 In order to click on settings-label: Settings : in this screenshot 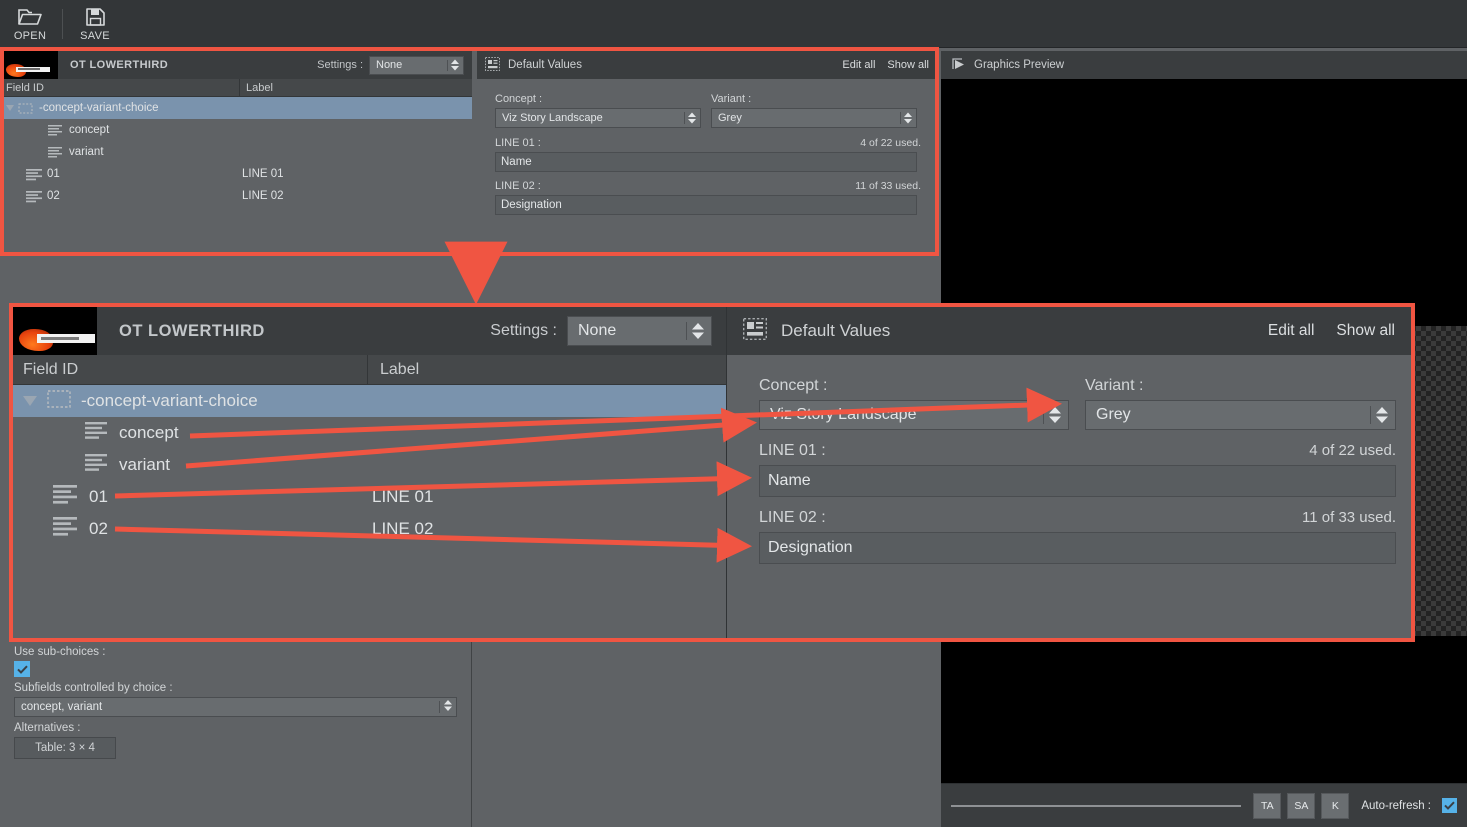, I will do `click(523, 330)`.